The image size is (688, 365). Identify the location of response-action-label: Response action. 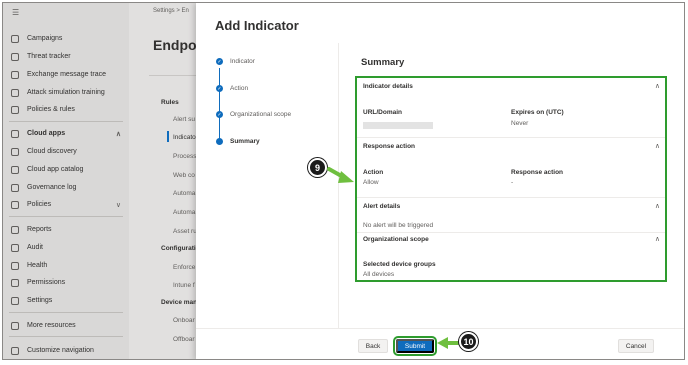
(537, 172).